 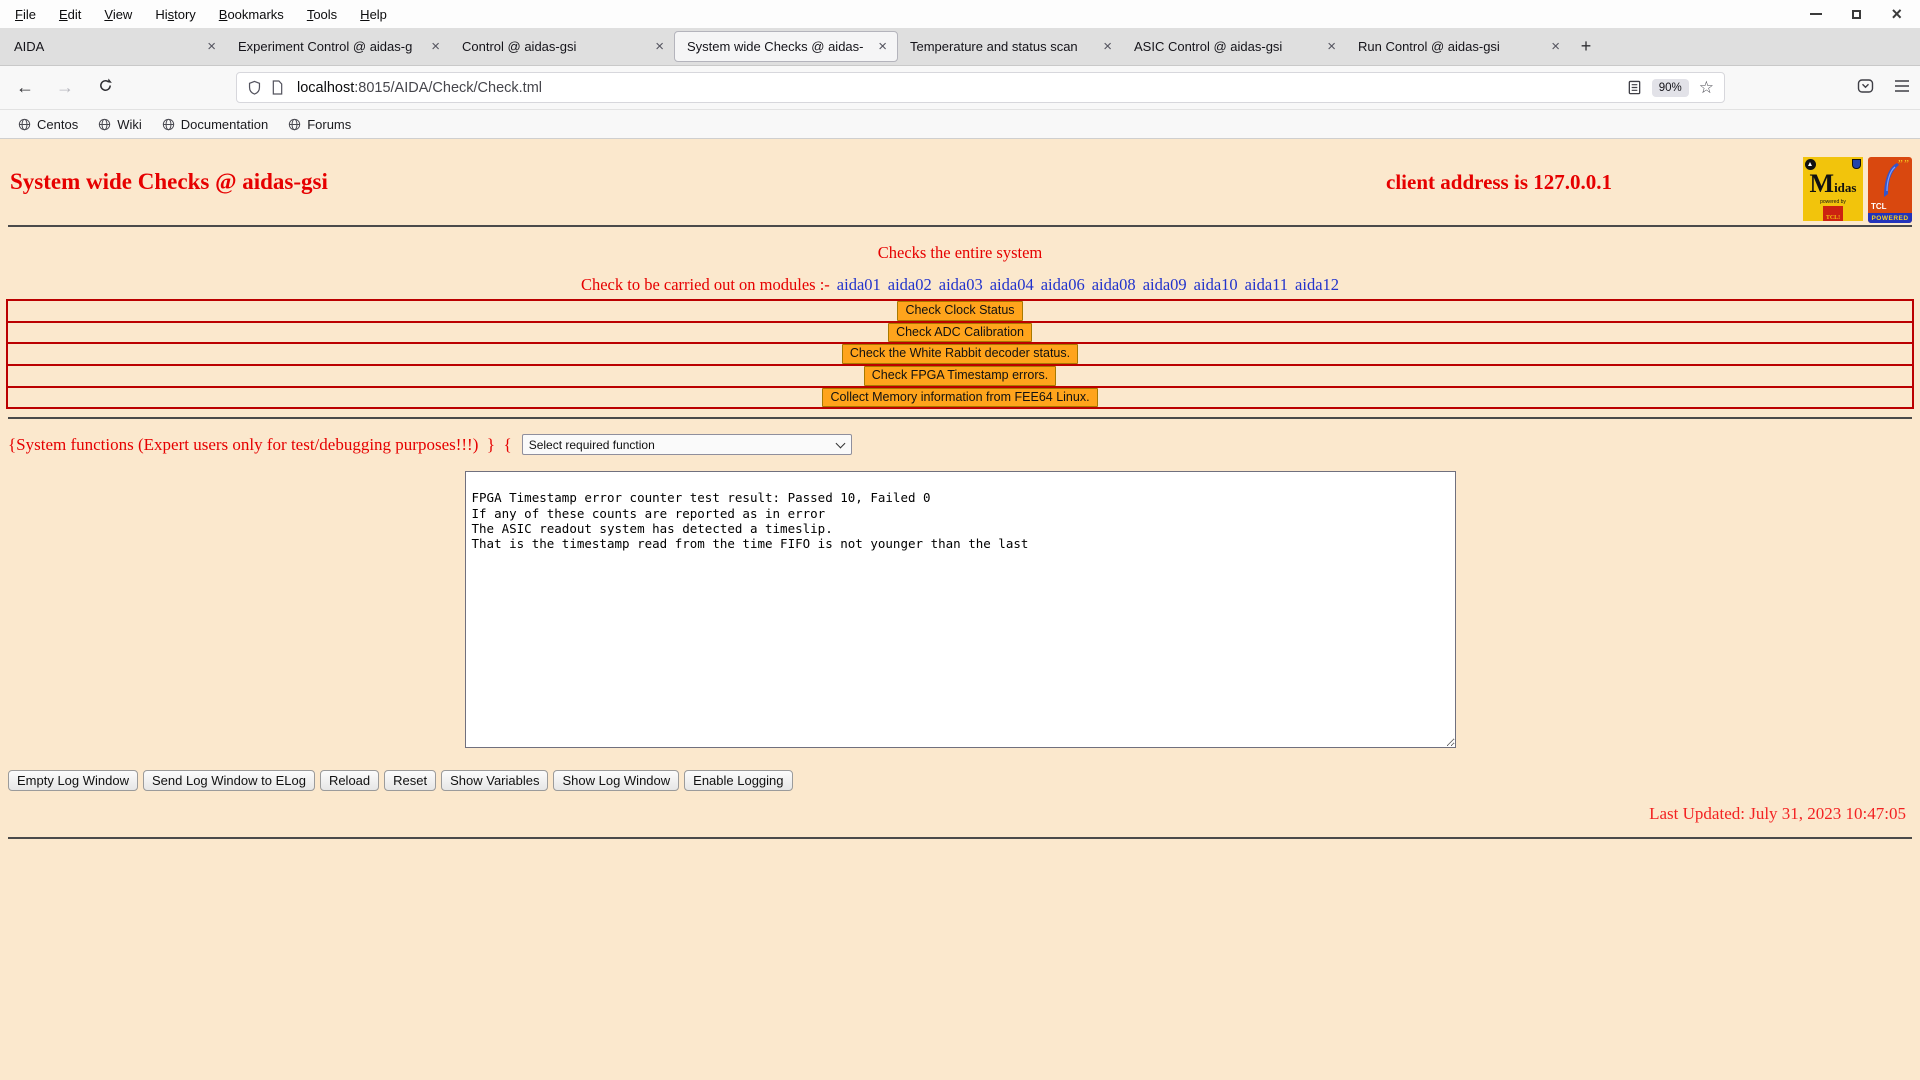 What do you see at coordinates (373, 14) in the screenshot?
I see `menu-item-help: Help` at bounding box center [373, 14].